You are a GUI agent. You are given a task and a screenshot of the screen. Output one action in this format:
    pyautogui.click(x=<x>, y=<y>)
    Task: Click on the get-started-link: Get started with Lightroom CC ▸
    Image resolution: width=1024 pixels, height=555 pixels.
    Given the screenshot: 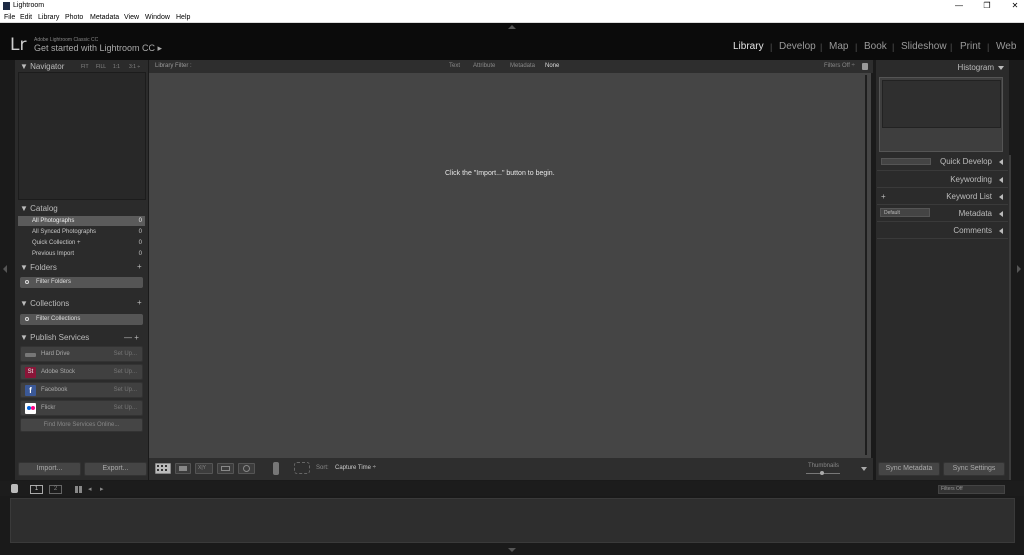 What is the action you would take?
    pyautogui.click(x=98, y=48)
    